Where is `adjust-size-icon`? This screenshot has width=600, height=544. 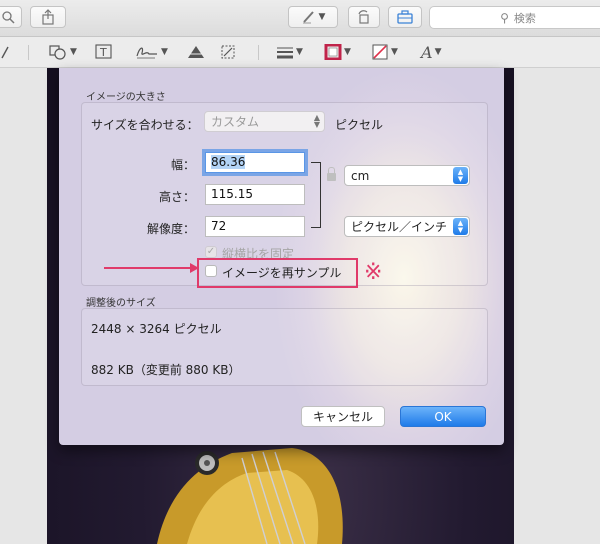 adjust-size-icon is located at coordinates (228, 52).